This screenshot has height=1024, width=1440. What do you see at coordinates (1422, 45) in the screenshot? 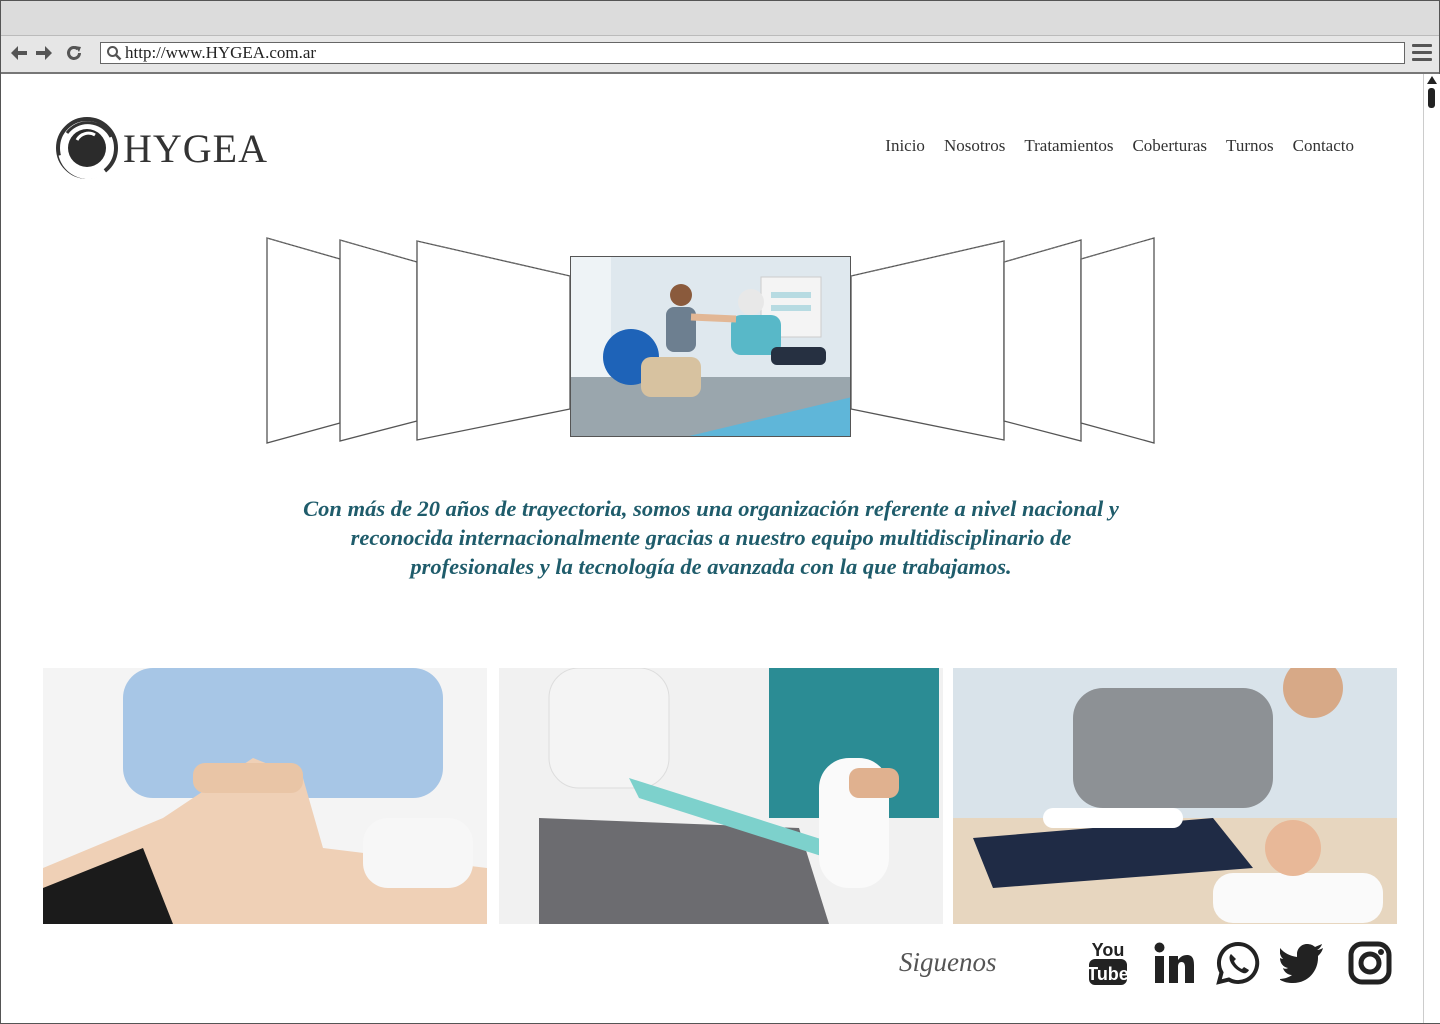
I see `hamburger-icon` at bounding box center [1422, 45].